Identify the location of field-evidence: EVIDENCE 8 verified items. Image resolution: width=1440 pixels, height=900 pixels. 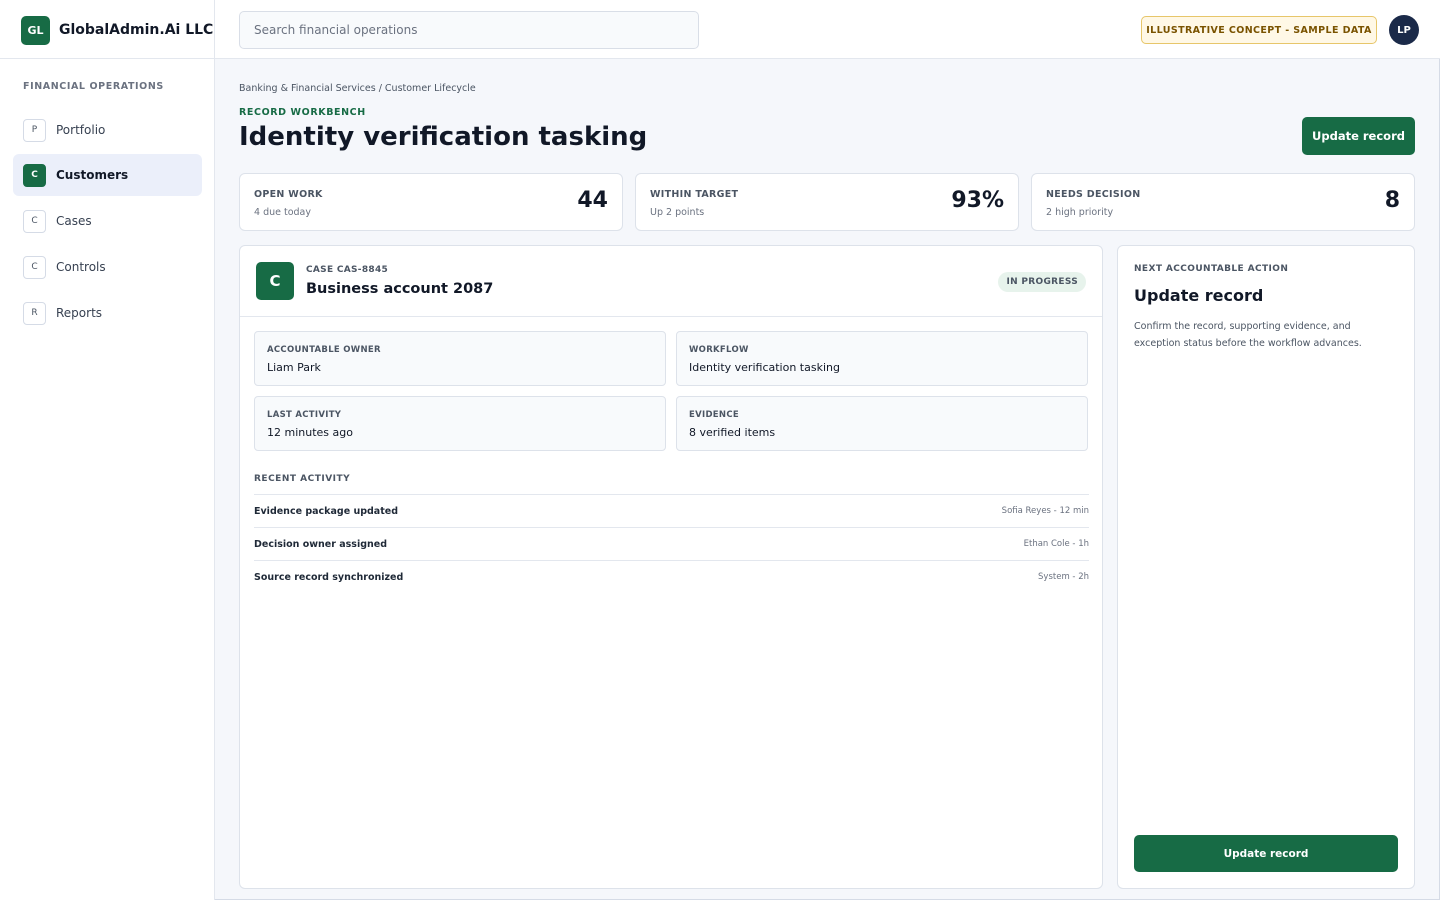
(882, 423).